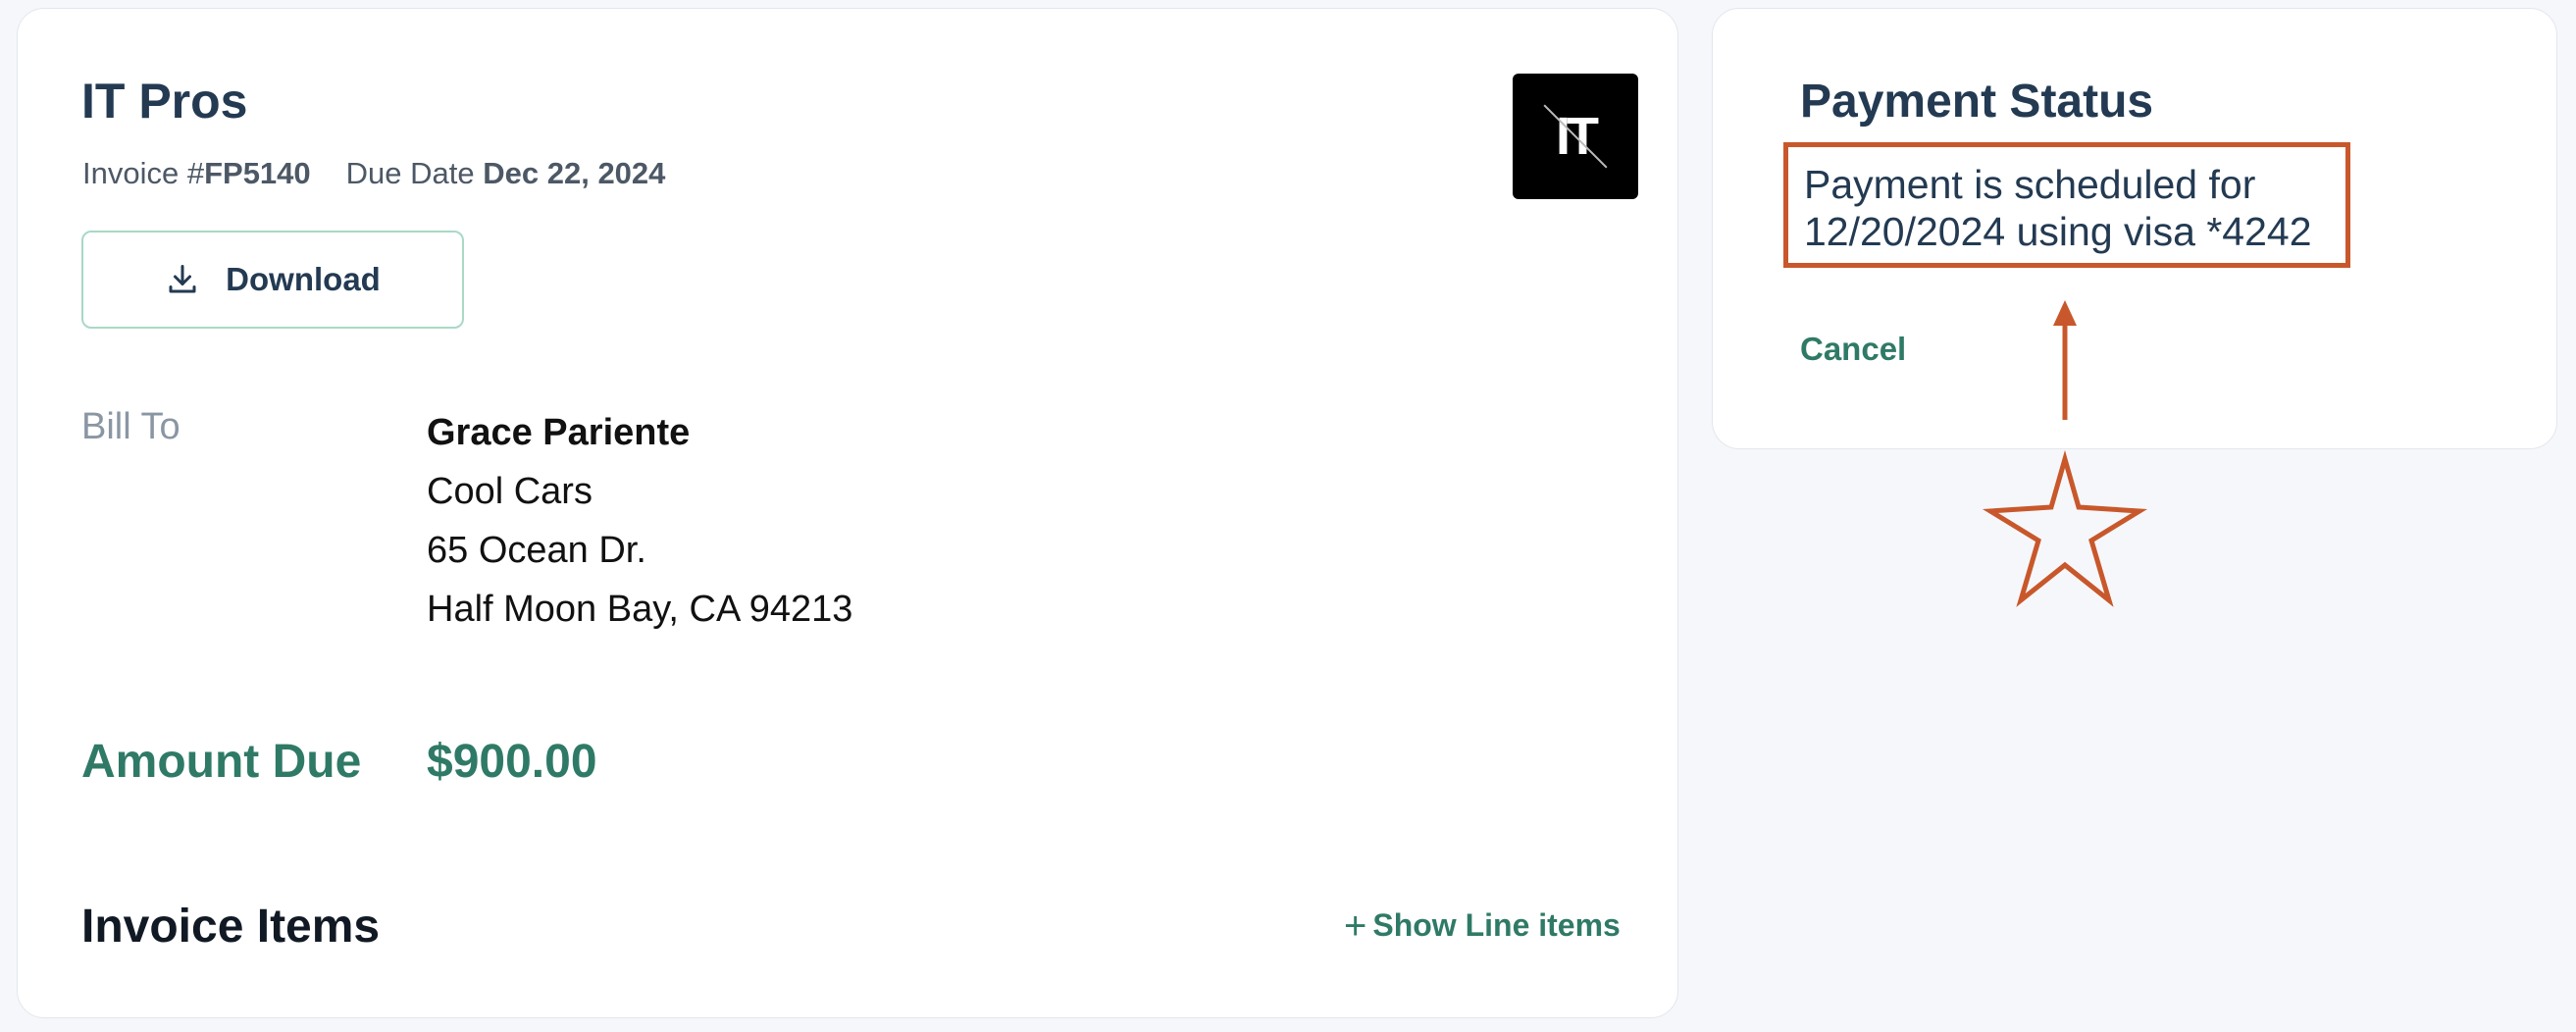 The height and width of the screenshot is (1032, 2576). What do you see at coordinates (130, 426) in the screenshot?
I see `bill-to-label: Bill To` at bounding box center [130, 426].